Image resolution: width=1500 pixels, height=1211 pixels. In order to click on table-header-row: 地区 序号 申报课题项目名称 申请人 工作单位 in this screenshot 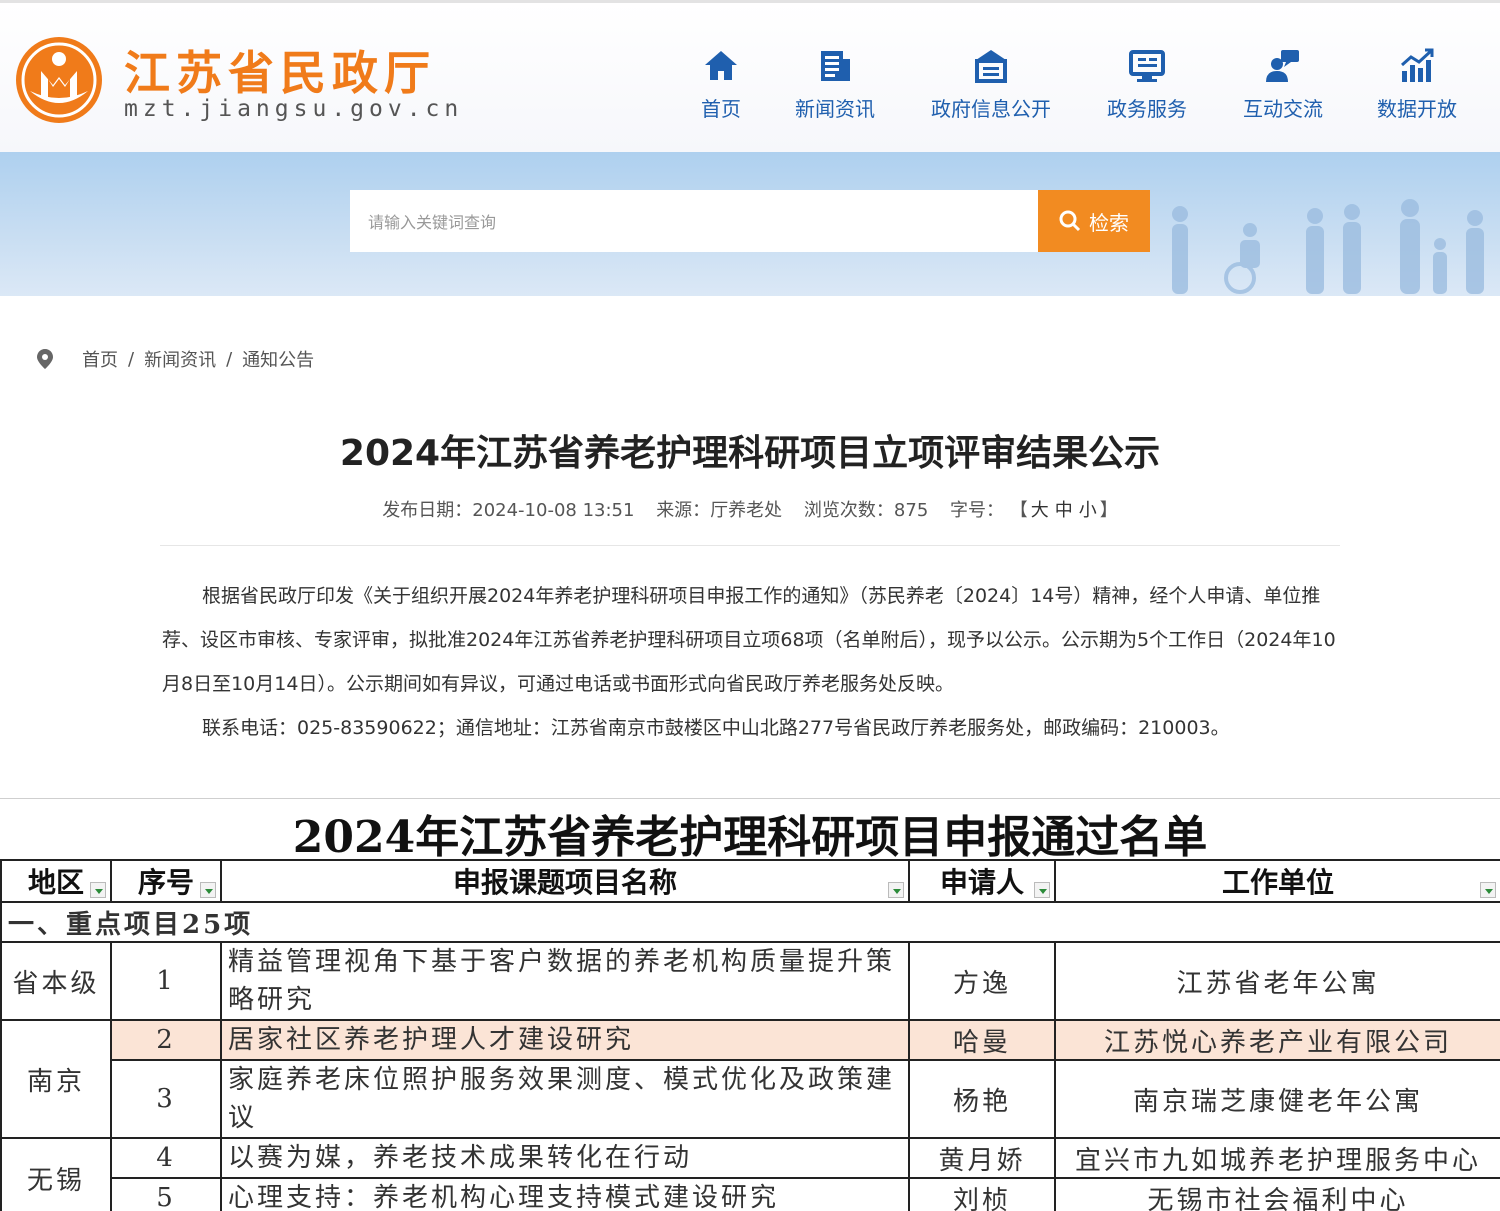, I will do `click(750, 881)`.